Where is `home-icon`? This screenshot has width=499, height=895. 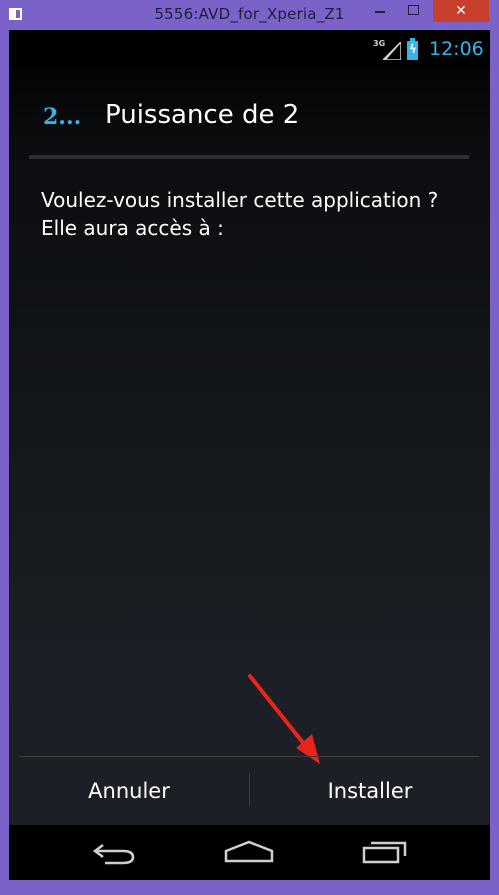
home-icon is located at coordinates (249, 852).